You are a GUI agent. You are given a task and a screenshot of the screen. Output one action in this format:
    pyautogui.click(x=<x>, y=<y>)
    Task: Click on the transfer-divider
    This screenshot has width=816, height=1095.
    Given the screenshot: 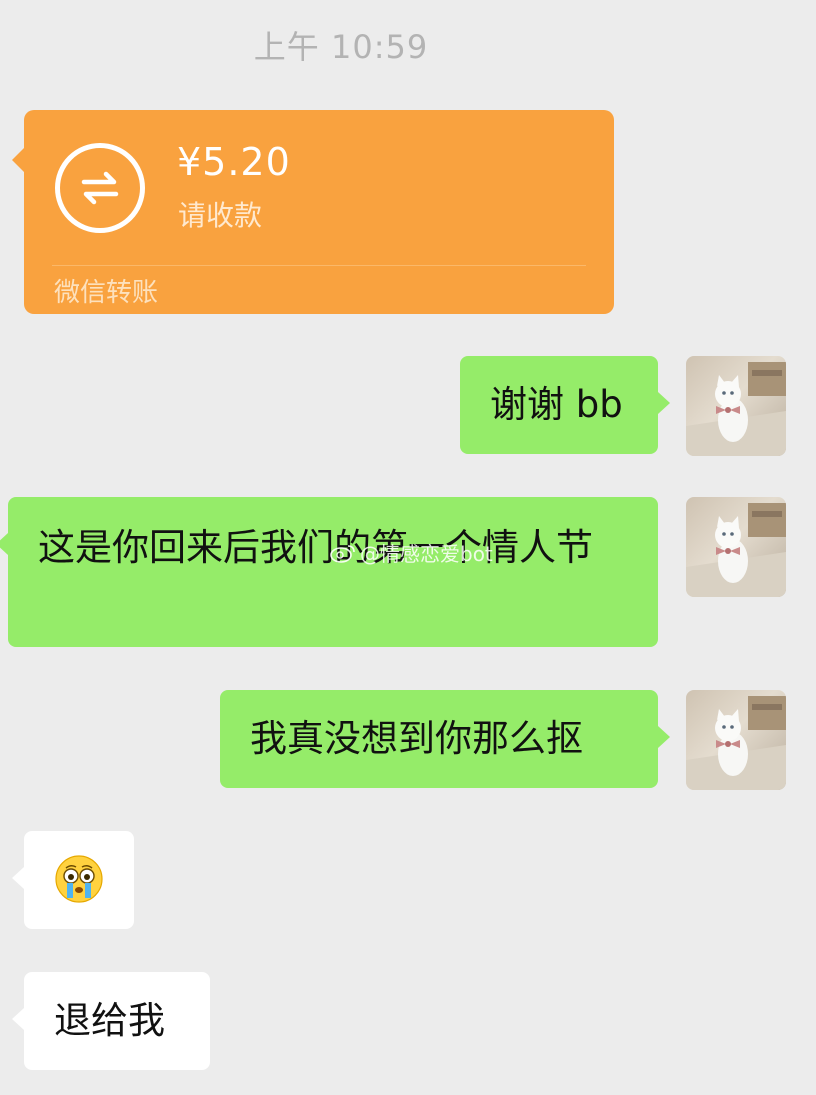 What is the action you would take?
    pyautogui.click(x=319, y=265)
    